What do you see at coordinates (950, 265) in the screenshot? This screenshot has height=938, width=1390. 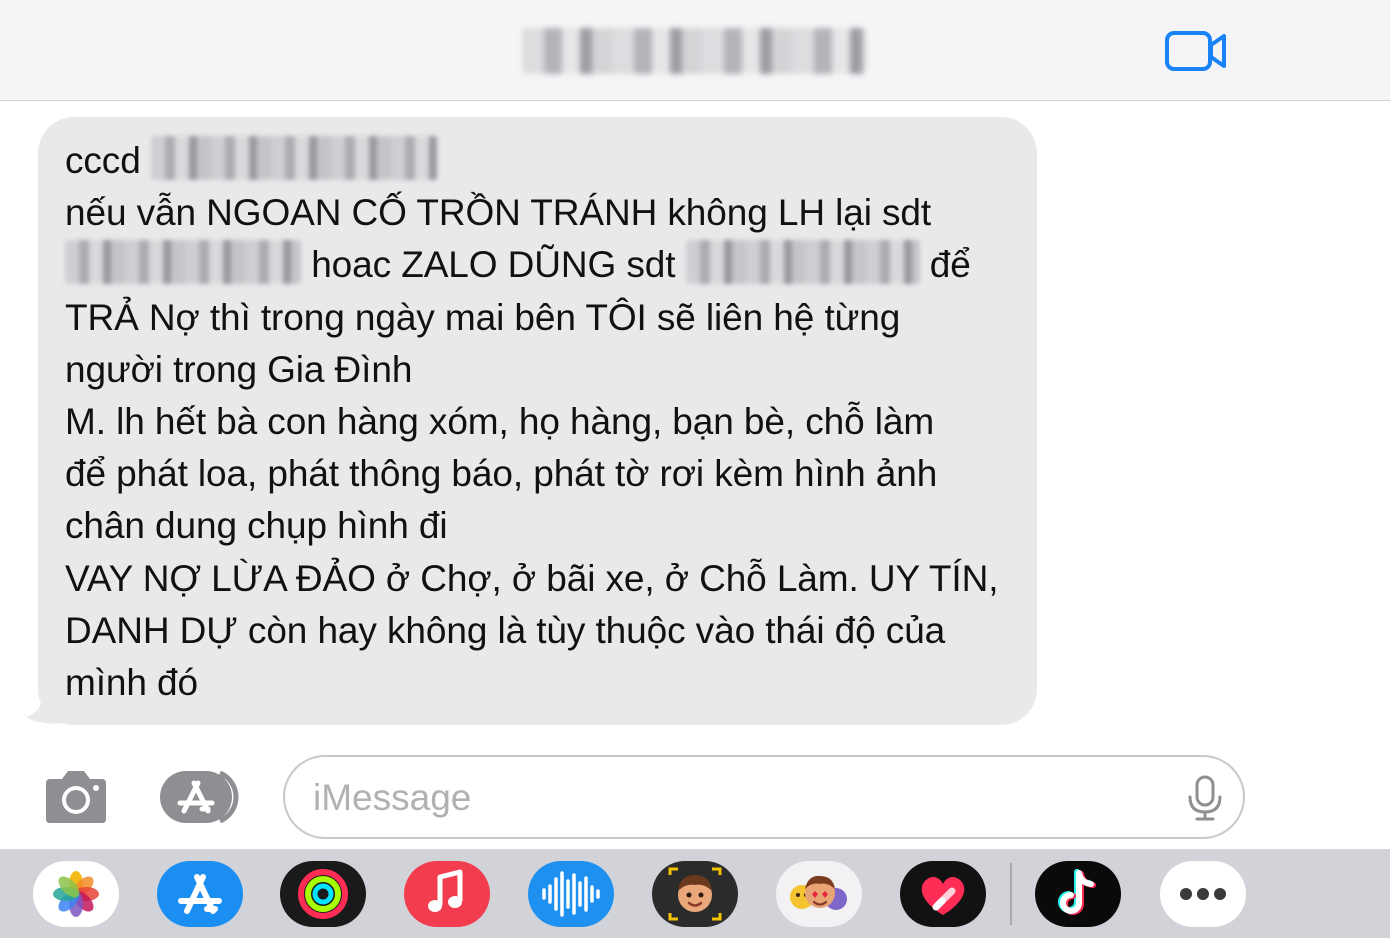 I see `message-text: để` at bounding box center [950, 265].